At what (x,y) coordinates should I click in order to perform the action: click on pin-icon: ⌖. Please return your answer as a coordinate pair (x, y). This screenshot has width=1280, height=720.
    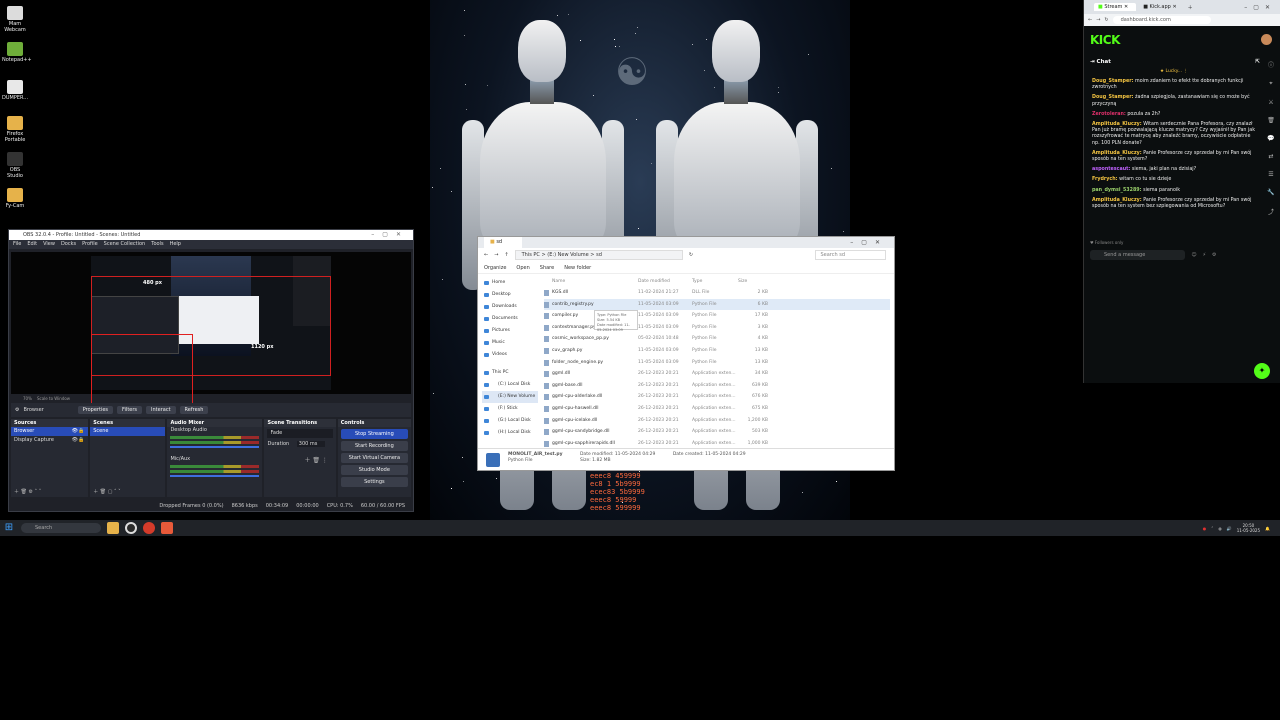
    Looking at the image, I should click on (1270, 84).